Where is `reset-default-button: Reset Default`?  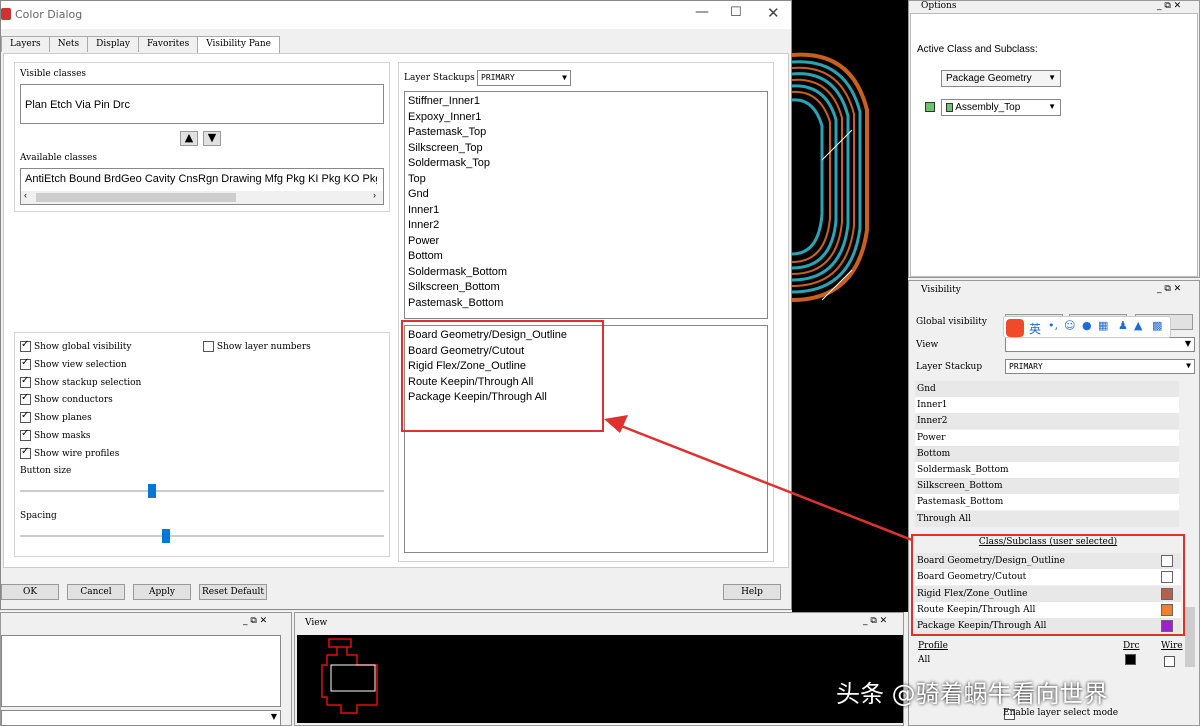
reset-default-button: Reset Default is located at coordinates (233, 592).